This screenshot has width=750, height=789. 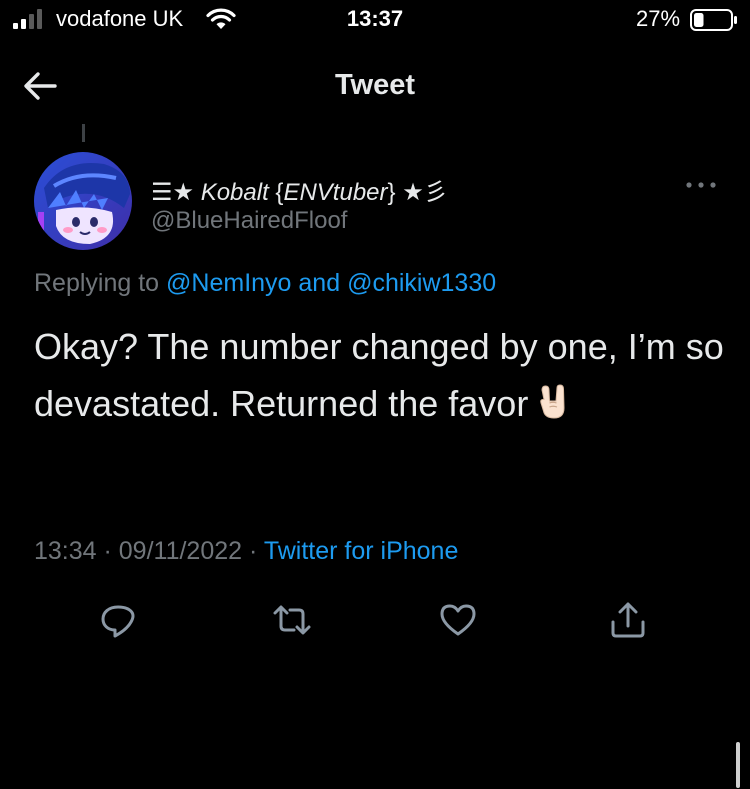 What do you see at coordinates (83, 201) in the screenshot?
I see `avatar` at bounding box center [83, 201].